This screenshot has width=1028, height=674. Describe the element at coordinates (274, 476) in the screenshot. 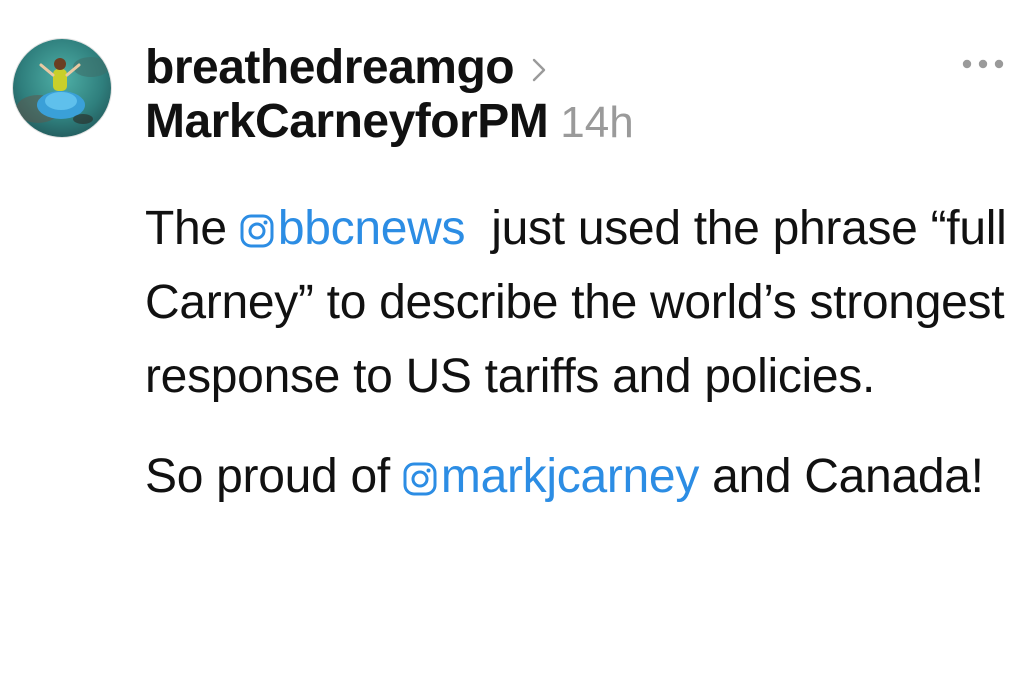

I see `paragraph-text: So proud of` at that location.